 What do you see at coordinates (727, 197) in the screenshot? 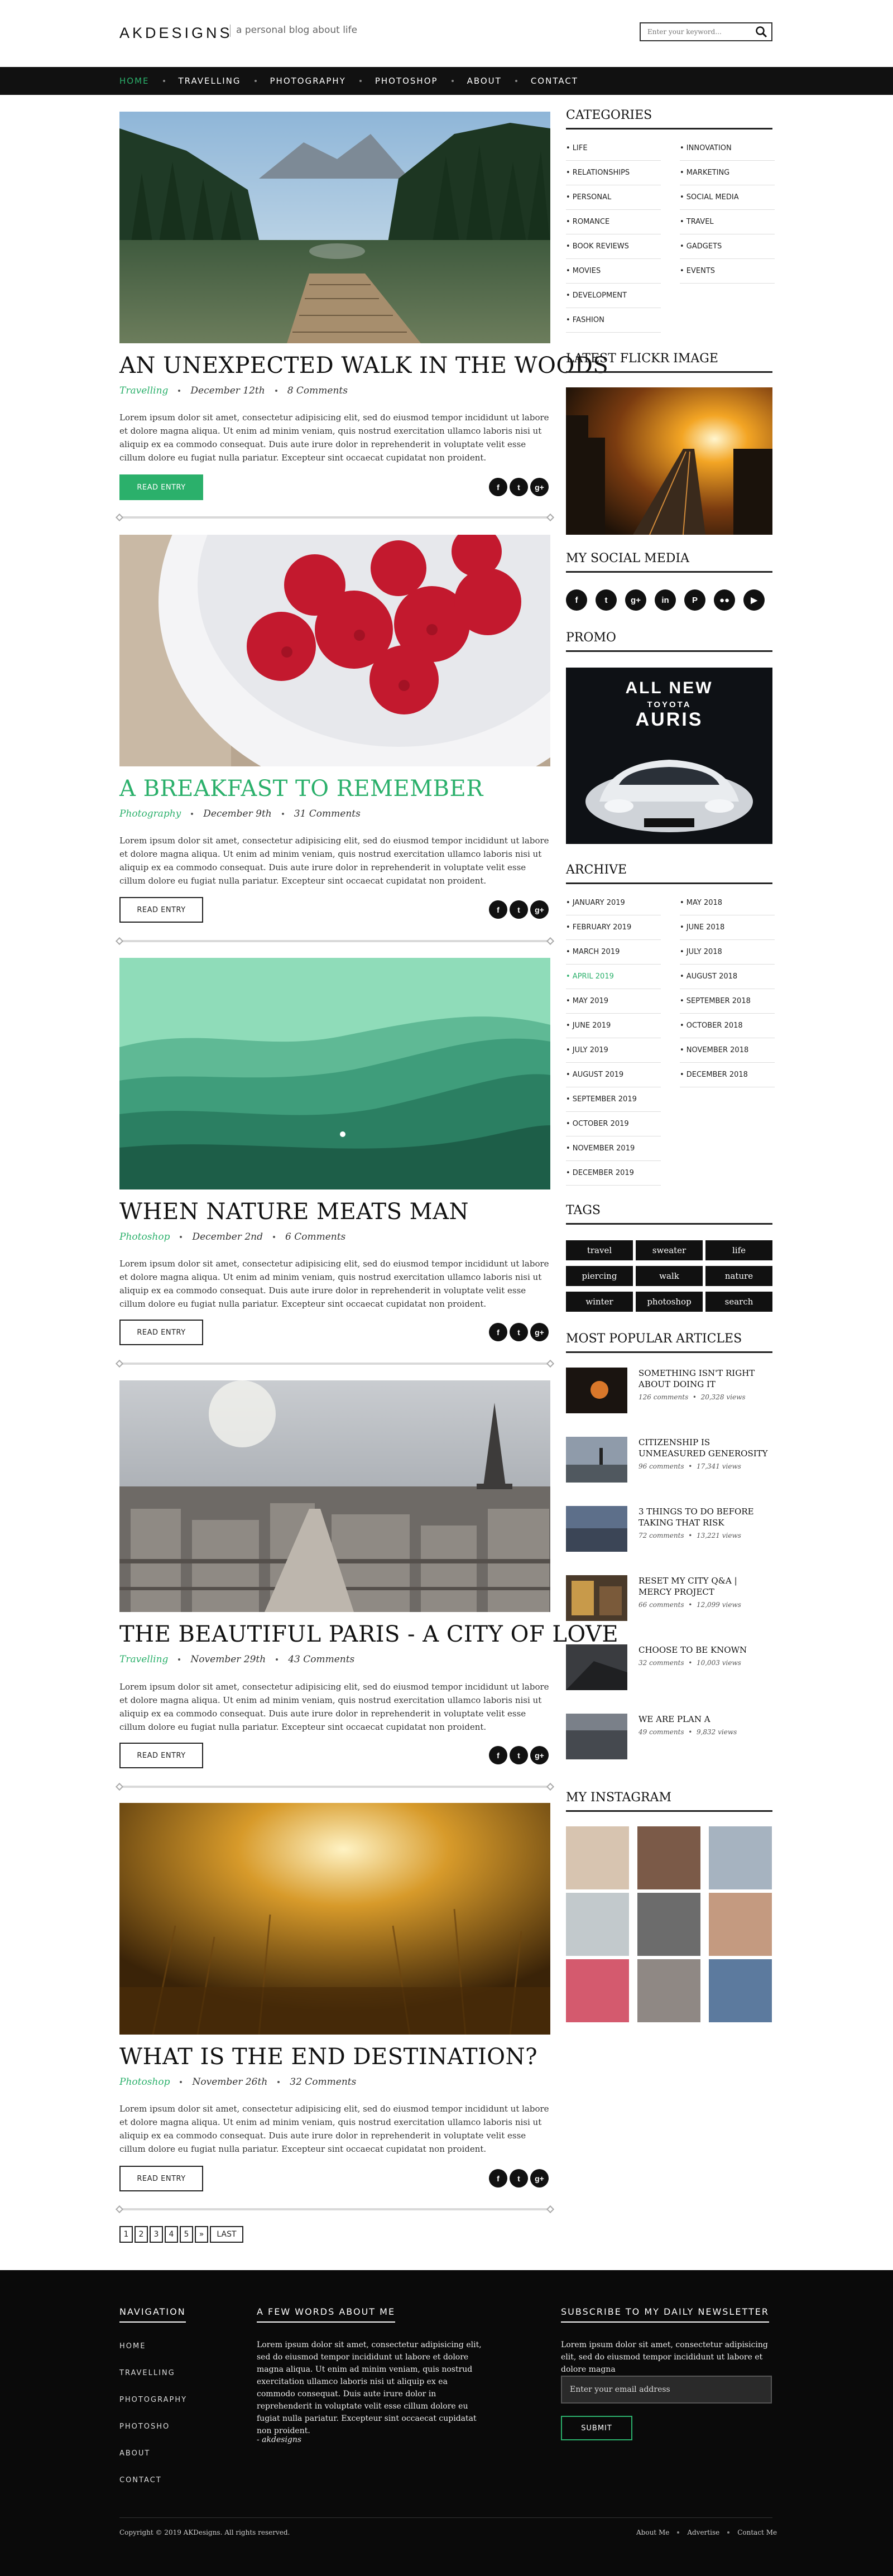
I see `category-link: • SOCIAL MEDIA` at bounding box center [727, 197].